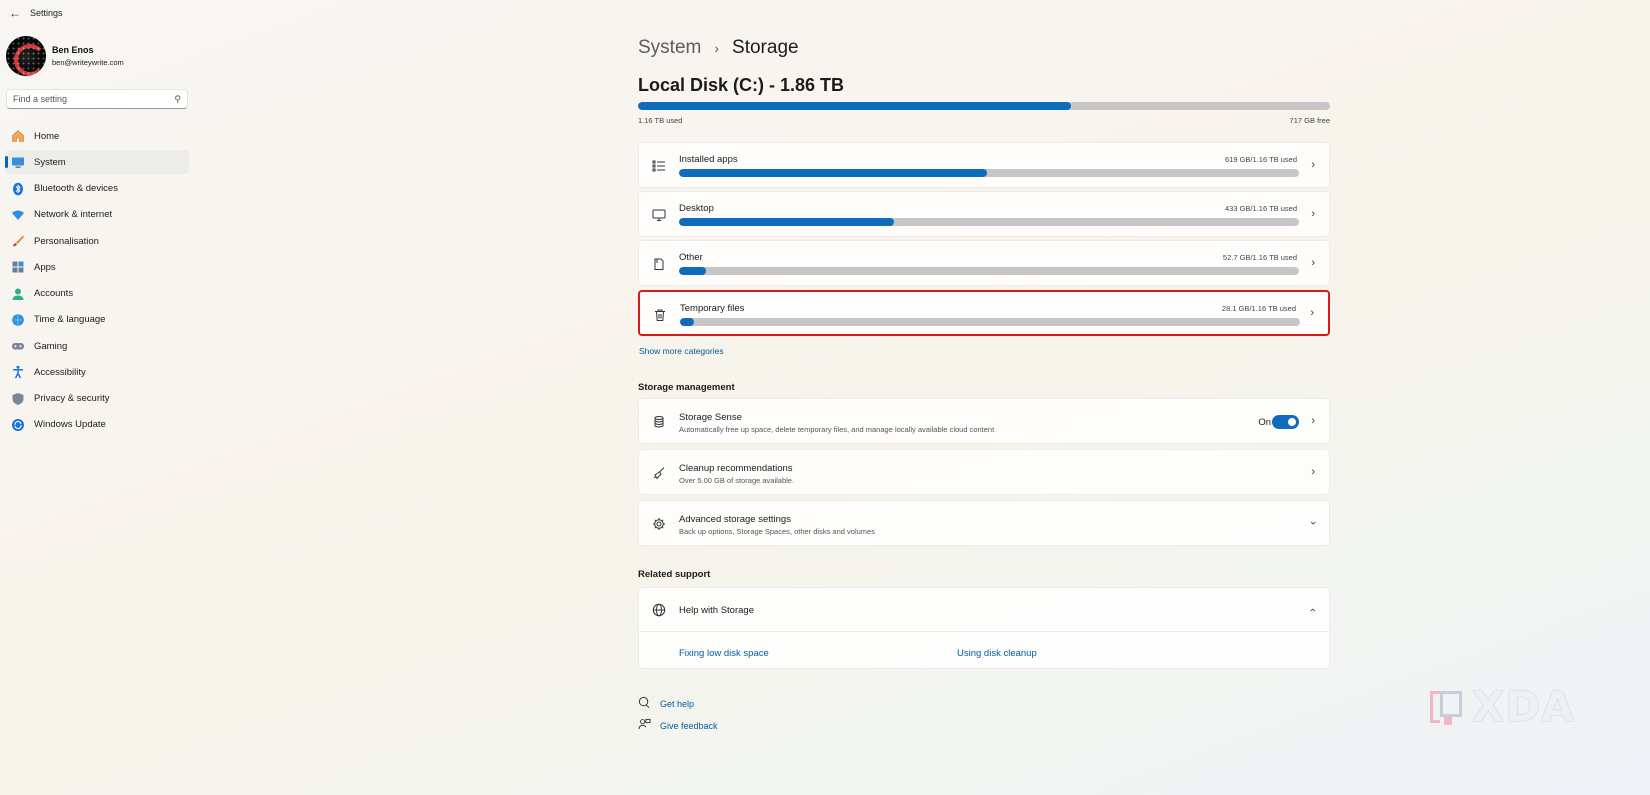 The image size is (1650, 795). What do you see at coordinates (669, 48) in the screenshot?
I see `breadcrumb-system: System` at bounding box center [669, 48].